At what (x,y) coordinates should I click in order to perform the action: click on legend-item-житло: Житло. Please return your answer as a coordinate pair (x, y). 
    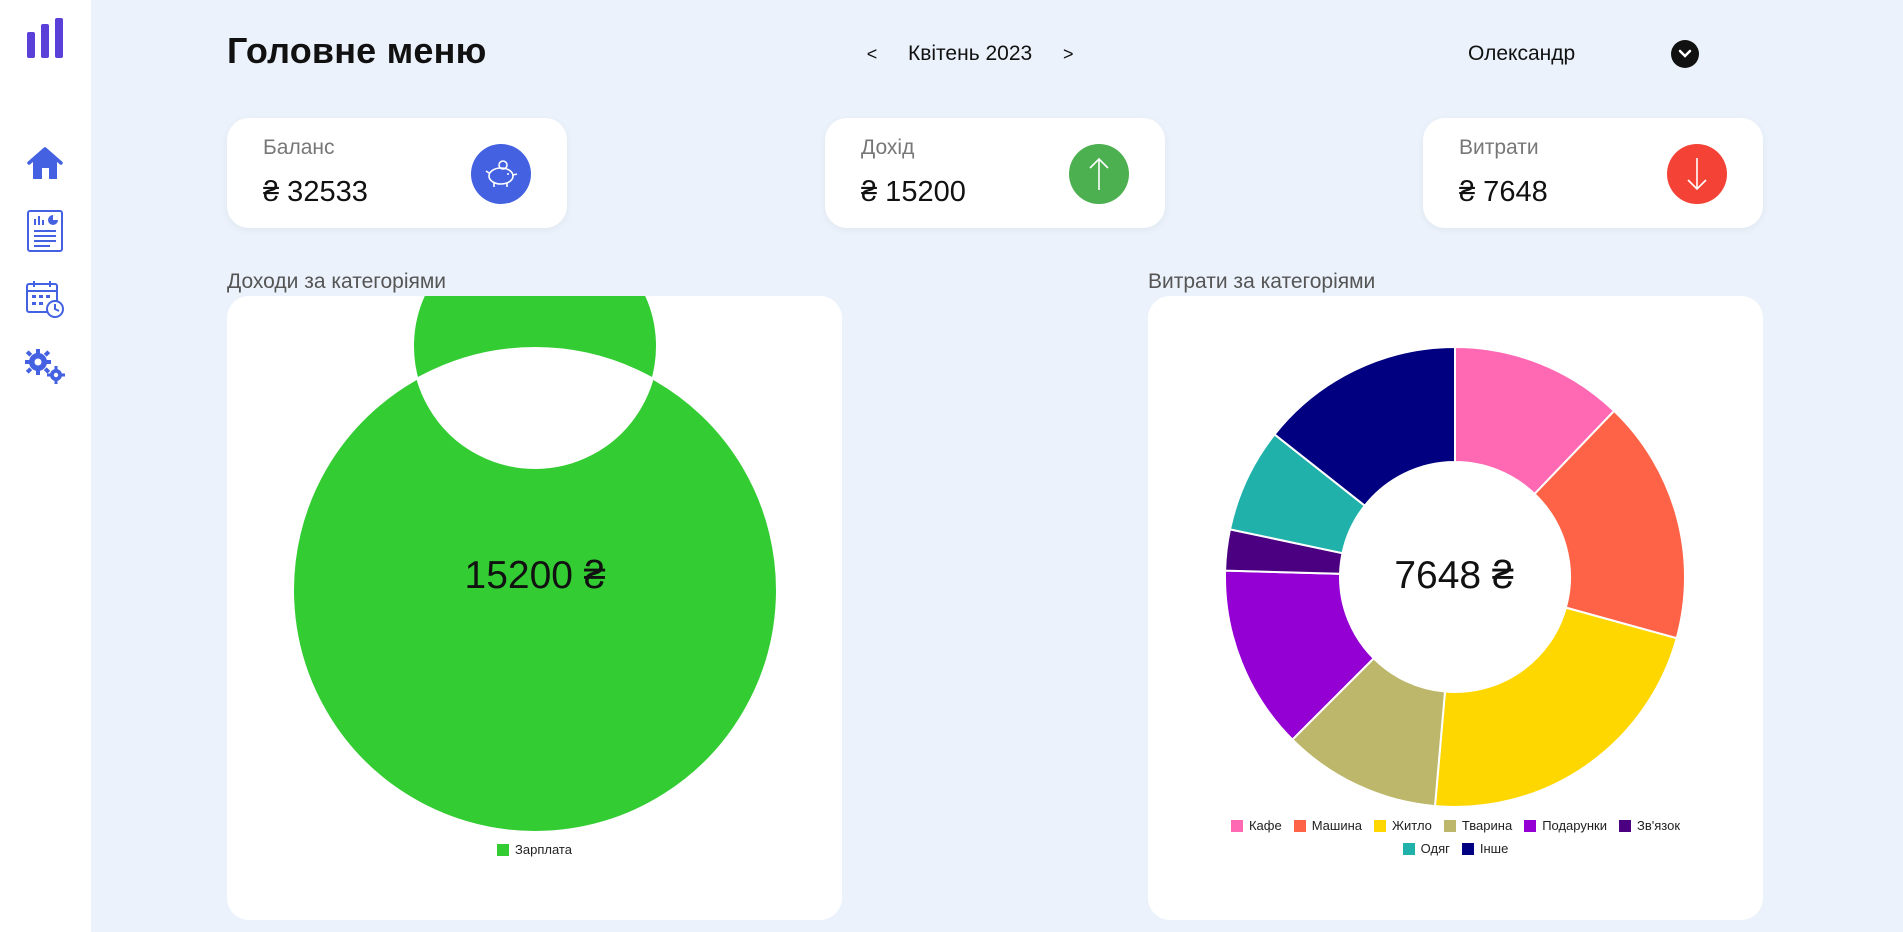
    Looking at the image, I should click on (1403, 825).